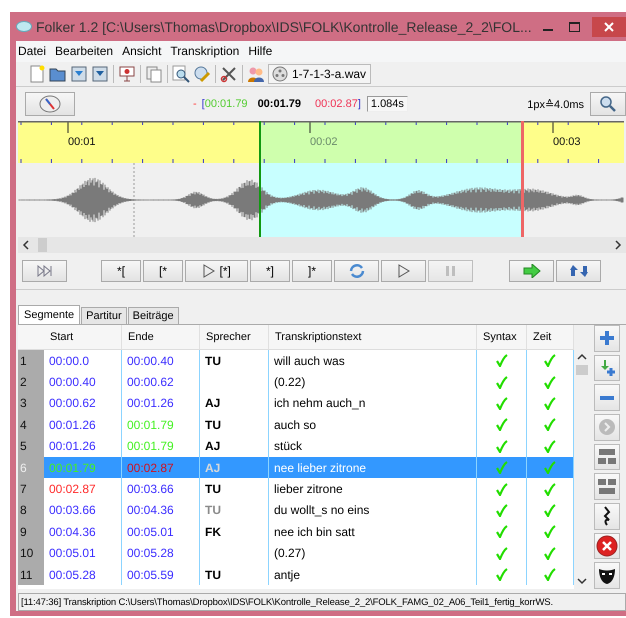 Image resolution: width=626 pixels, height=618 pixels. I want to click on minus-icon, so click(607, 397).